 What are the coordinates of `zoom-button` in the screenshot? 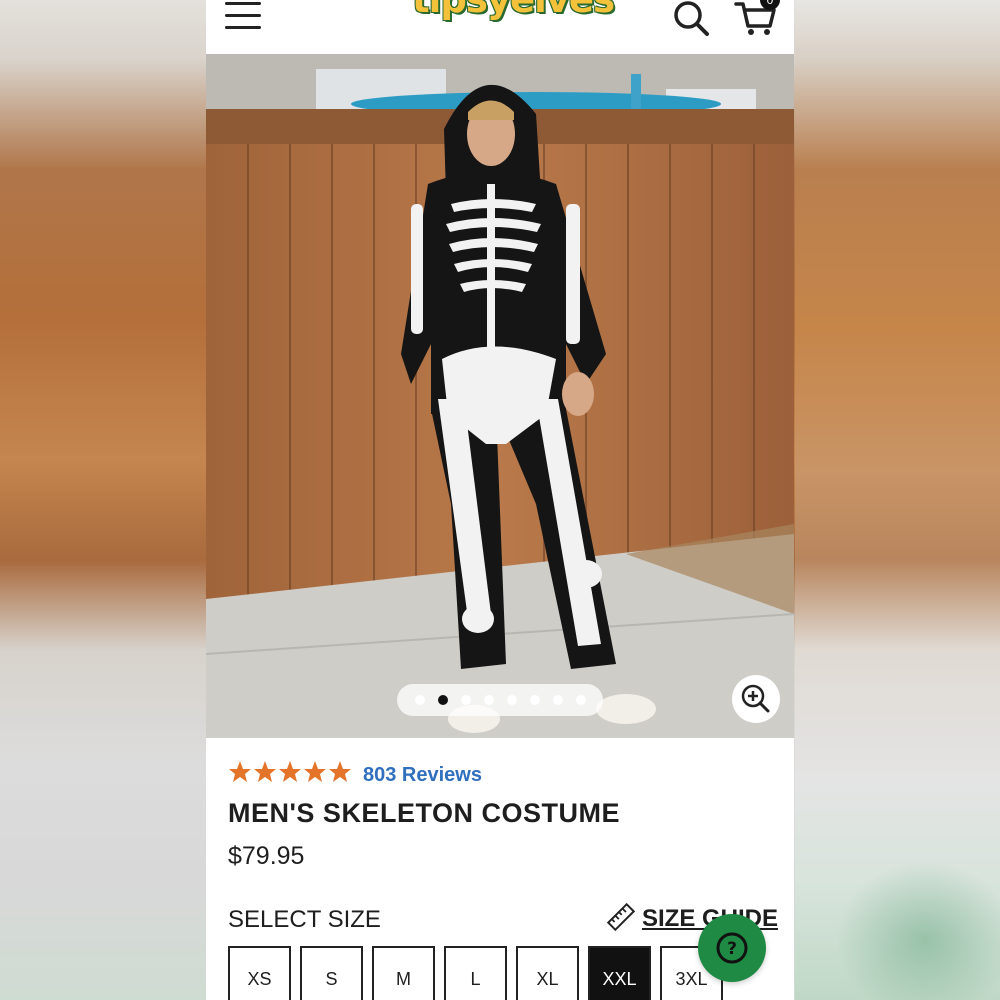 It's located at (756, 699).